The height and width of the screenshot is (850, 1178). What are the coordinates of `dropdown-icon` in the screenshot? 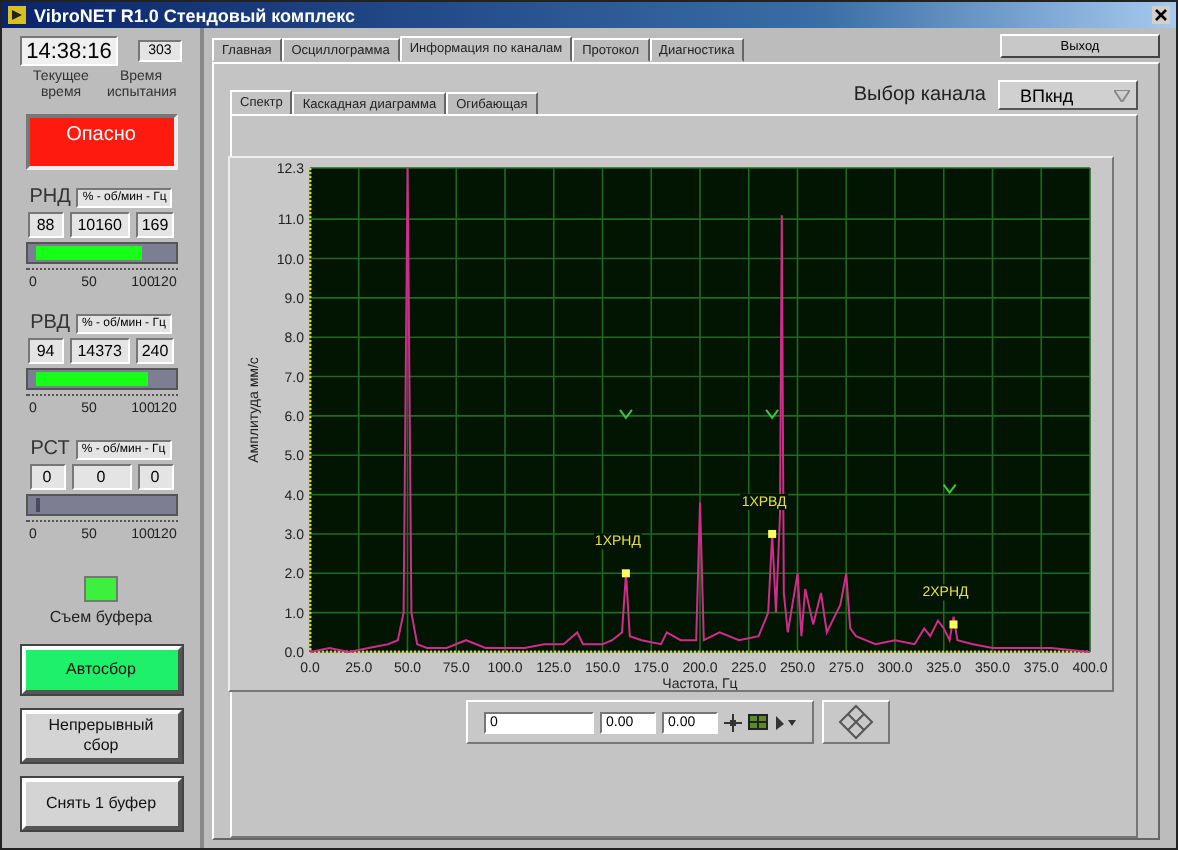 It's located at (1122, 95).